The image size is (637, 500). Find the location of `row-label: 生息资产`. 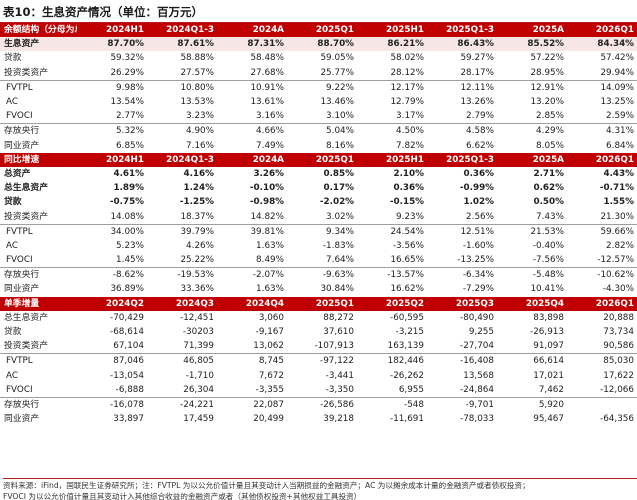

row-label: 生息资产 is located at coordinates (38, 44).